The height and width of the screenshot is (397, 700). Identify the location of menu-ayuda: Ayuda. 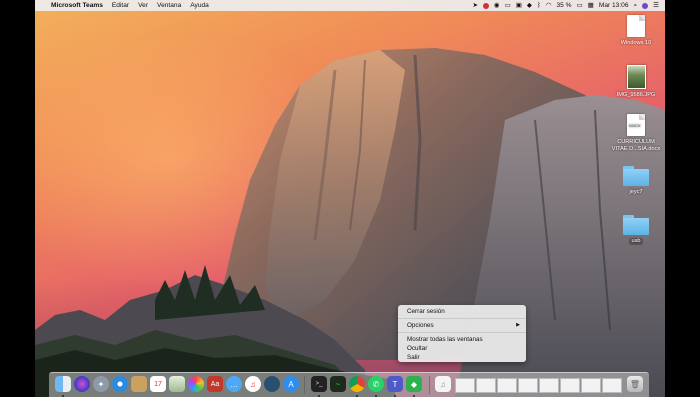
(199, 5).